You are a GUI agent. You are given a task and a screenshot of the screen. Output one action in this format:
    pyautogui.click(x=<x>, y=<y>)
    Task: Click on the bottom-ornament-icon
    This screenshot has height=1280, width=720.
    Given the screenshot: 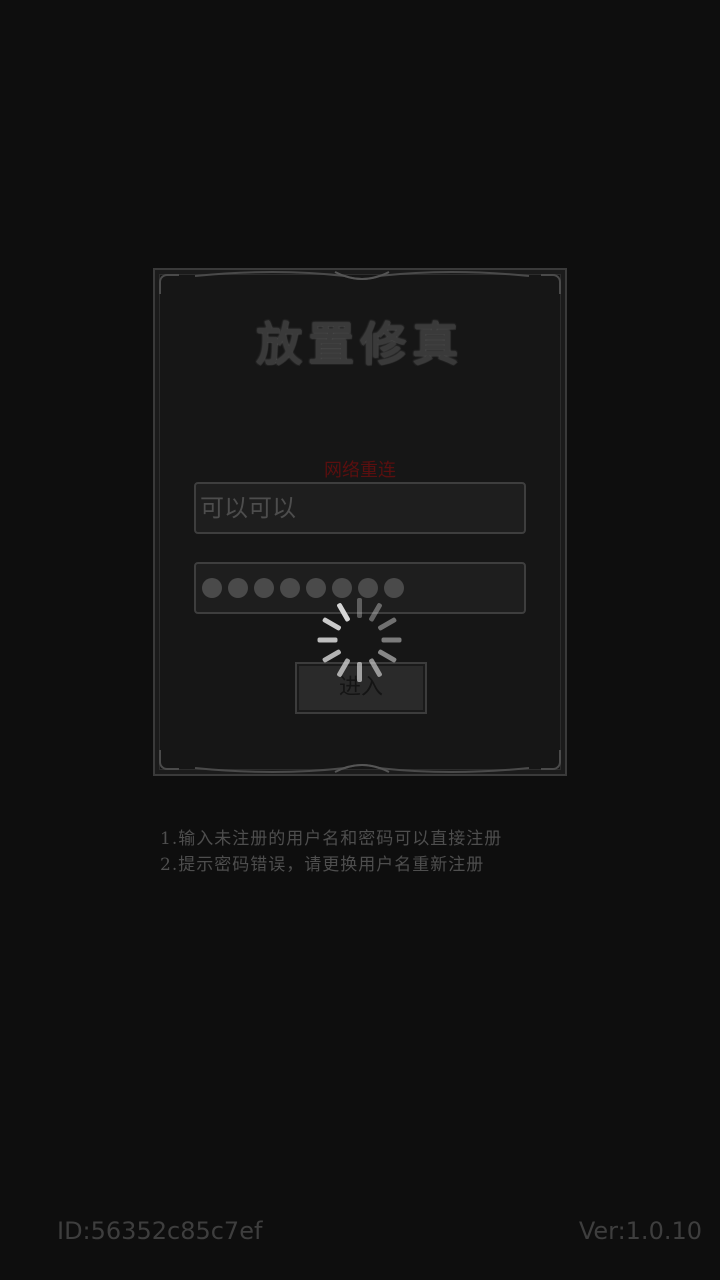 What is the action you would take?
    pyautogui.click(x=362, y=768)
    